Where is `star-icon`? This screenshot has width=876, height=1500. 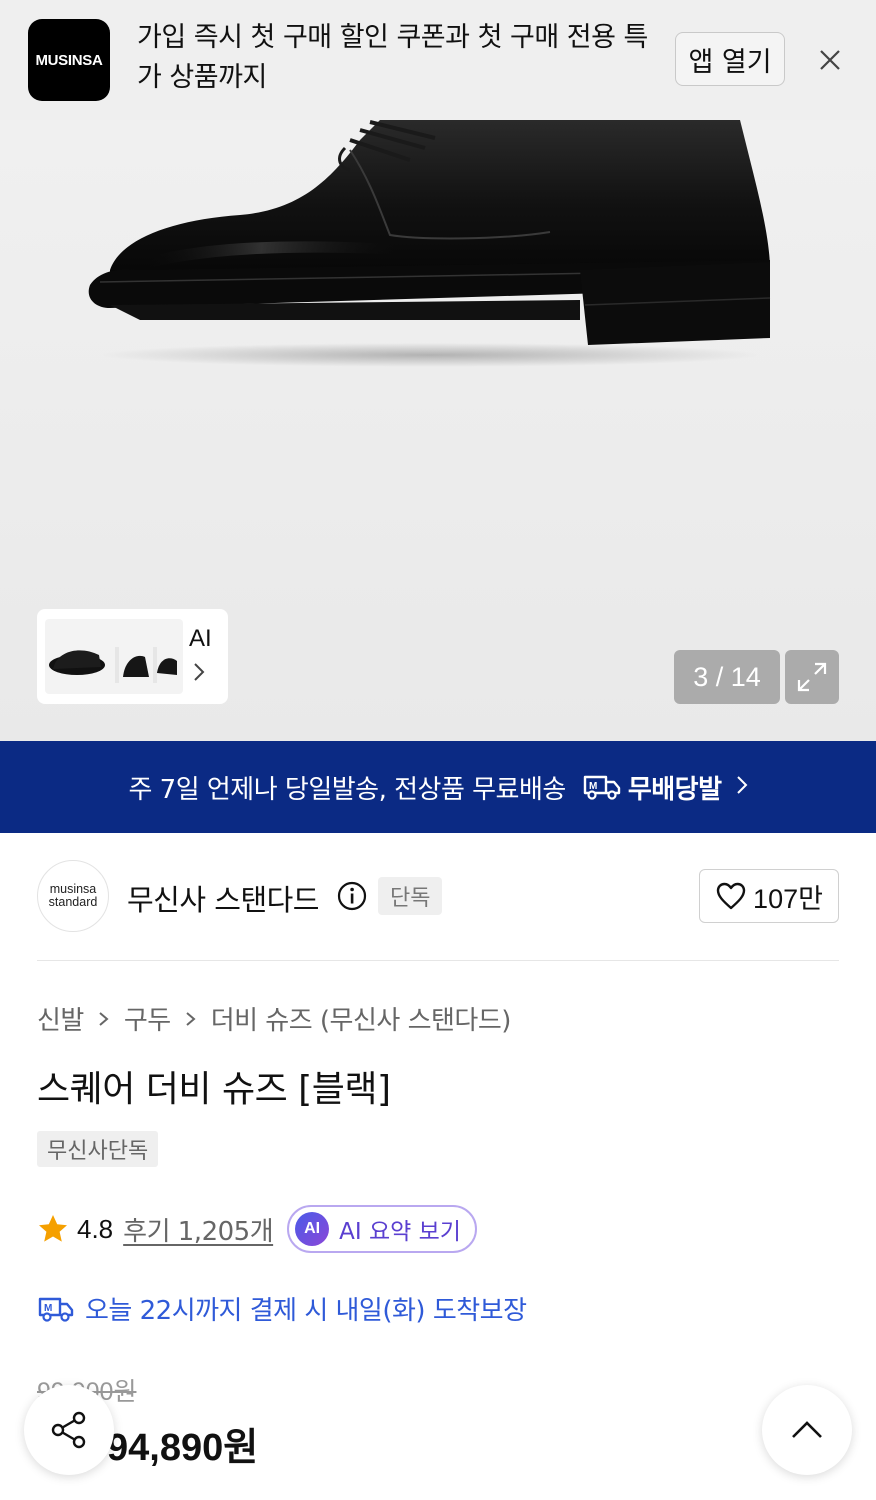 star-icon is located at coordinates (53, 1228).